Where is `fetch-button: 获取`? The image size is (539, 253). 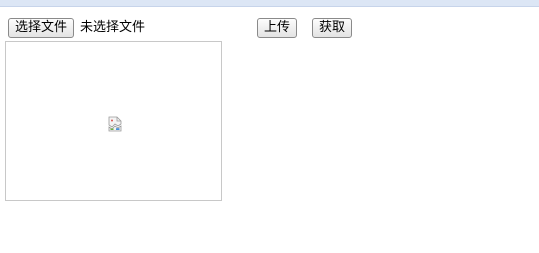 fetch-button: 获取 is located at coordinates (332, 28).